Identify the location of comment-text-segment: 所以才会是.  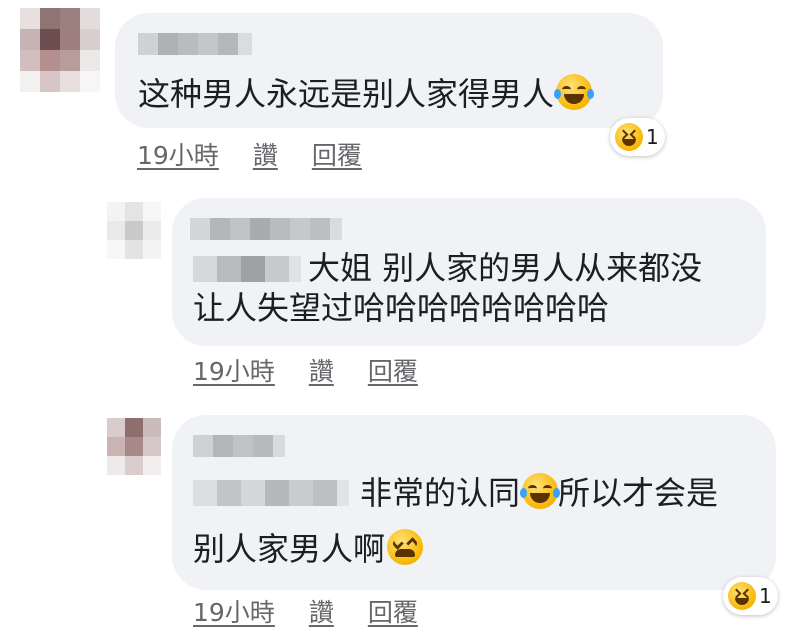
(638, 493).